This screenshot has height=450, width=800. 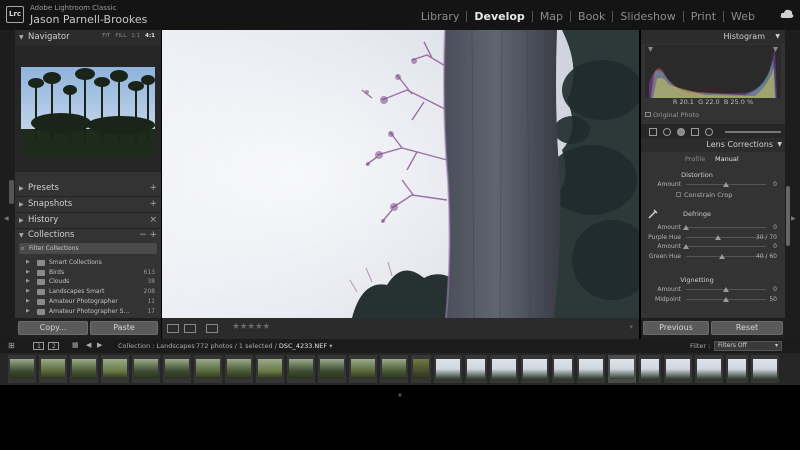 I want to click on filmstrip, so click(x=400, y=369).